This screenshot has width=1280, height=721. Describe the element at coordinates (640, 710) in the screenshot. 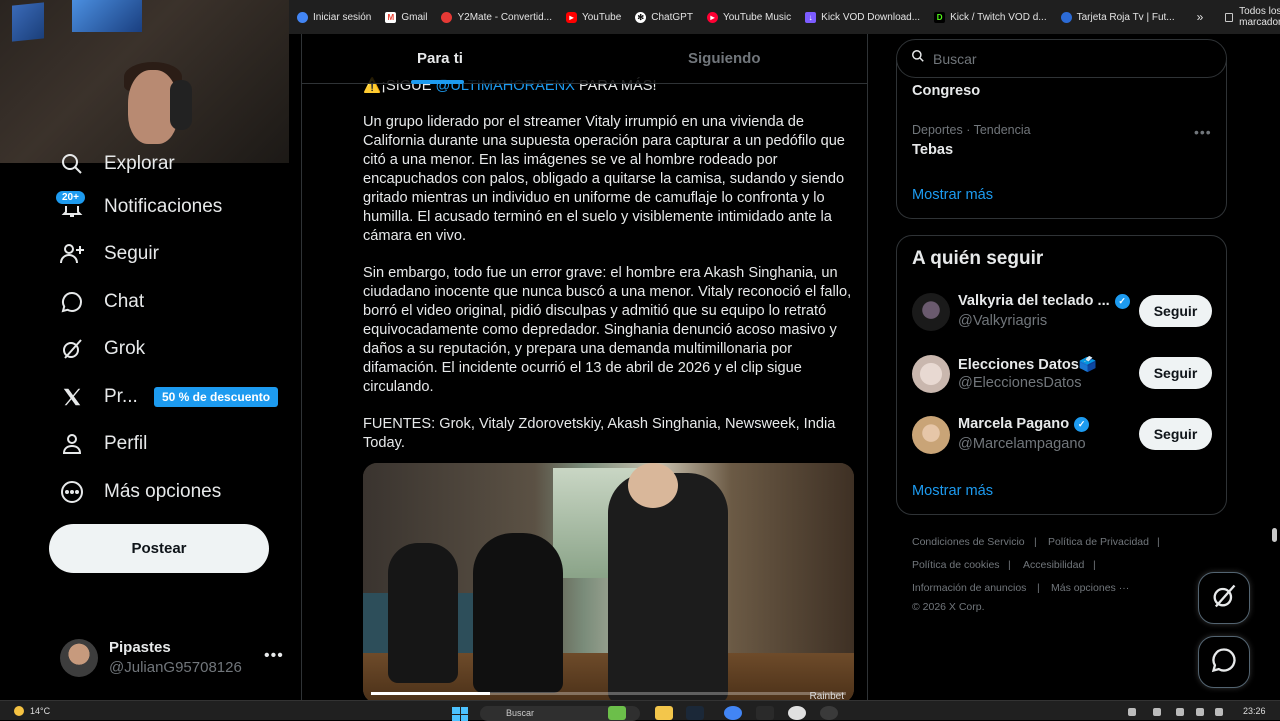

I see `windows-taskbar: 14°C Buscar 23:26` at that location.